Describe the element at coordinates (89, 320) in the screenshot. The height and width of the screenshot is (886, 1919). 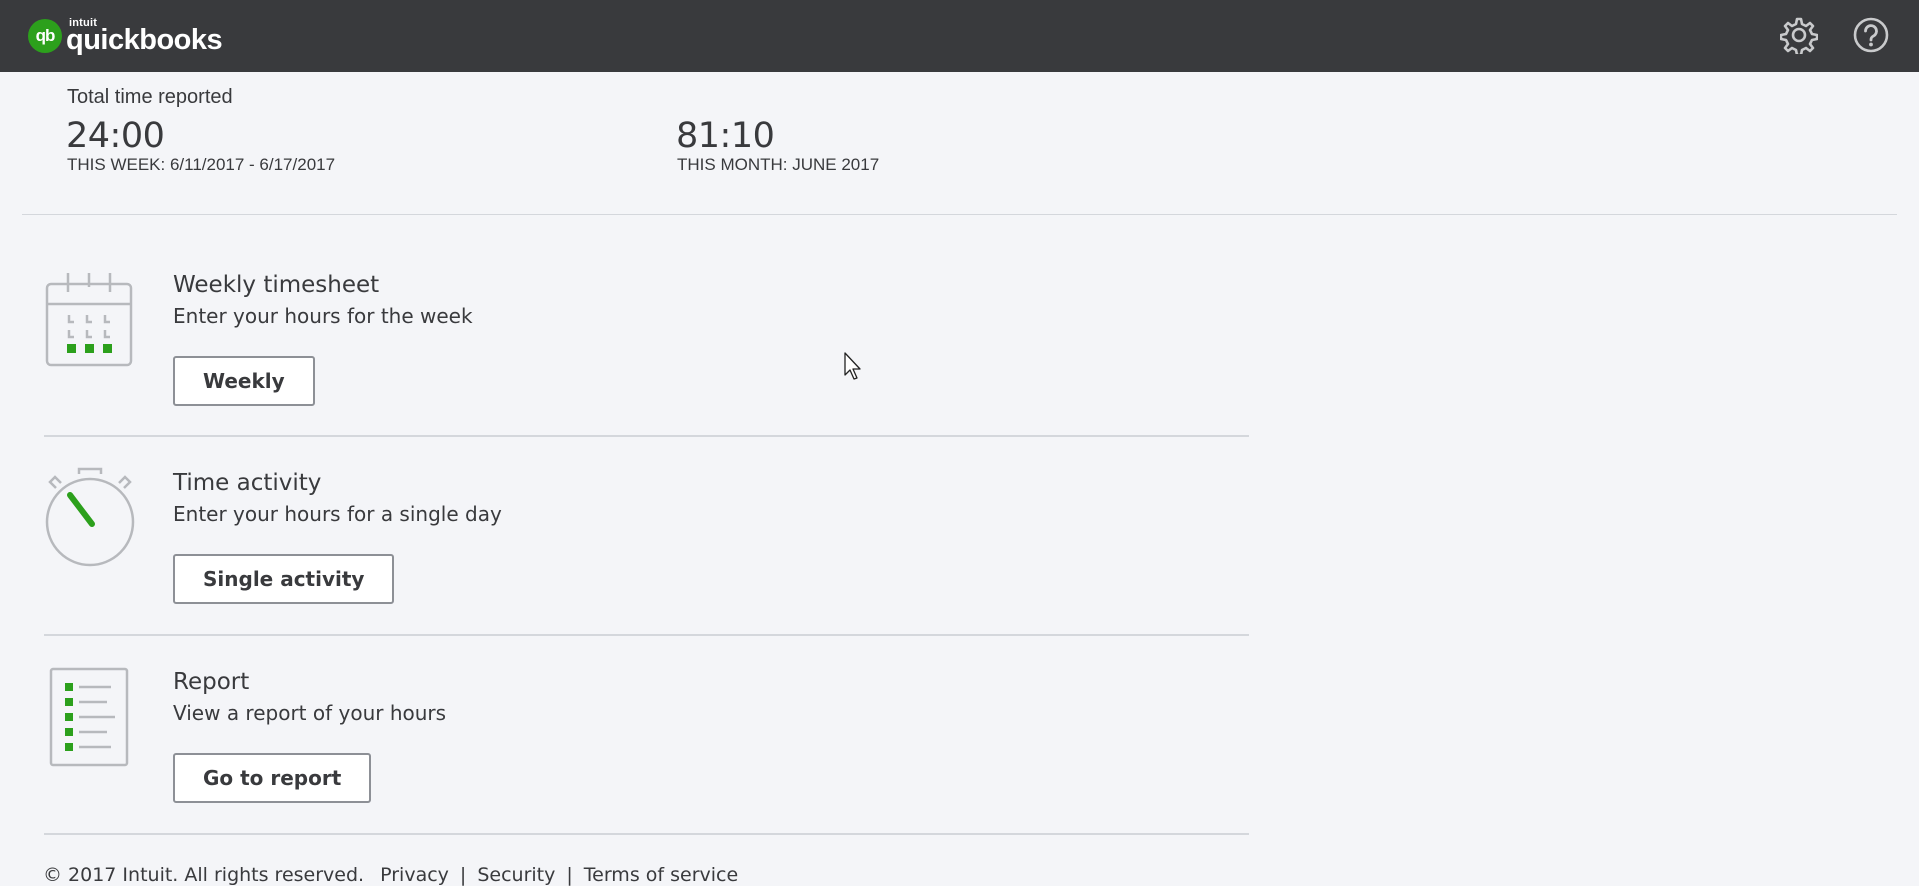
I see `calendar-icon` at that location.